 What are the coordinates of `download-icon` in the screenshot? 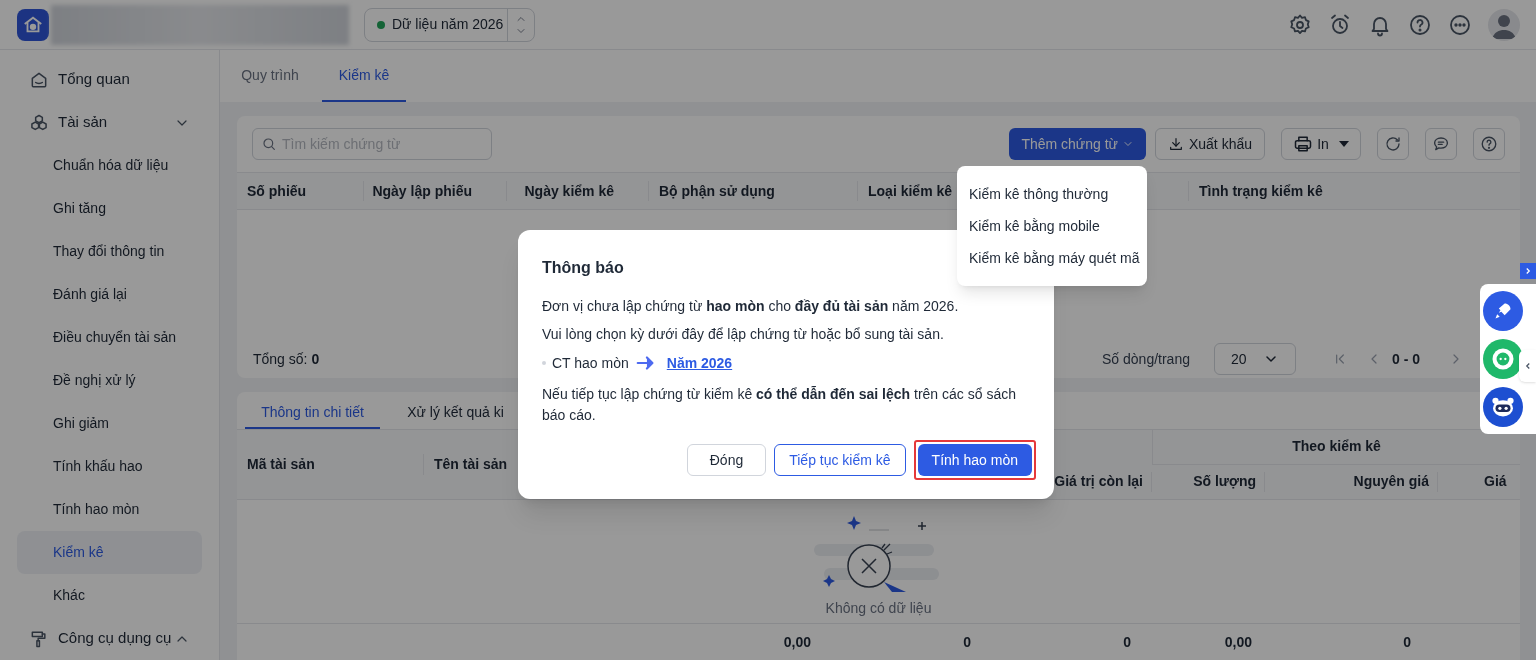 It's located at (1175, 144).